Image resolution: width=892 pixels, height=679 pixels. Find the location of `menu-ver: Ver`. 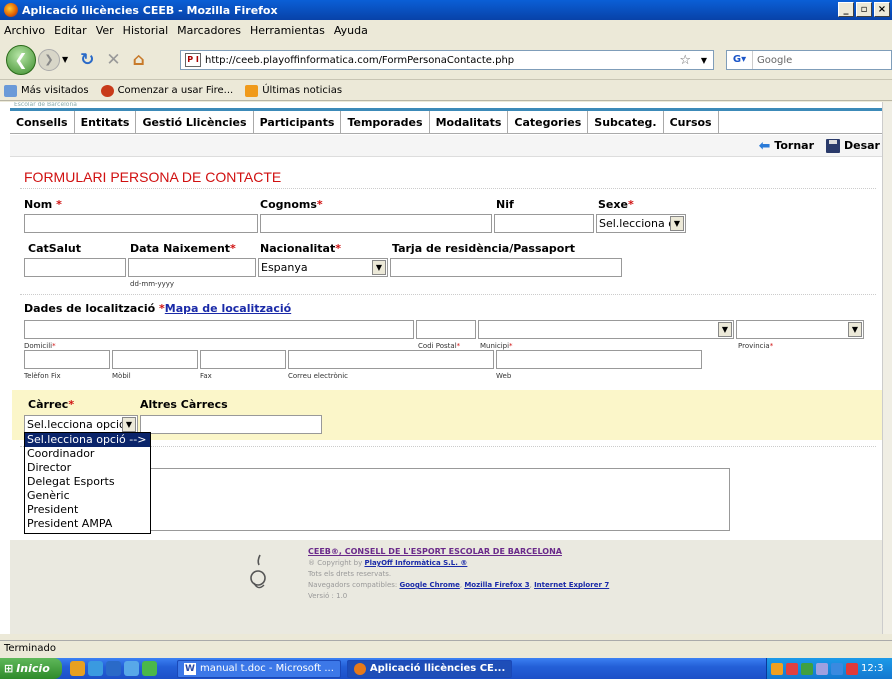

menu-ver: Ver is located at coordinates (105, 30).